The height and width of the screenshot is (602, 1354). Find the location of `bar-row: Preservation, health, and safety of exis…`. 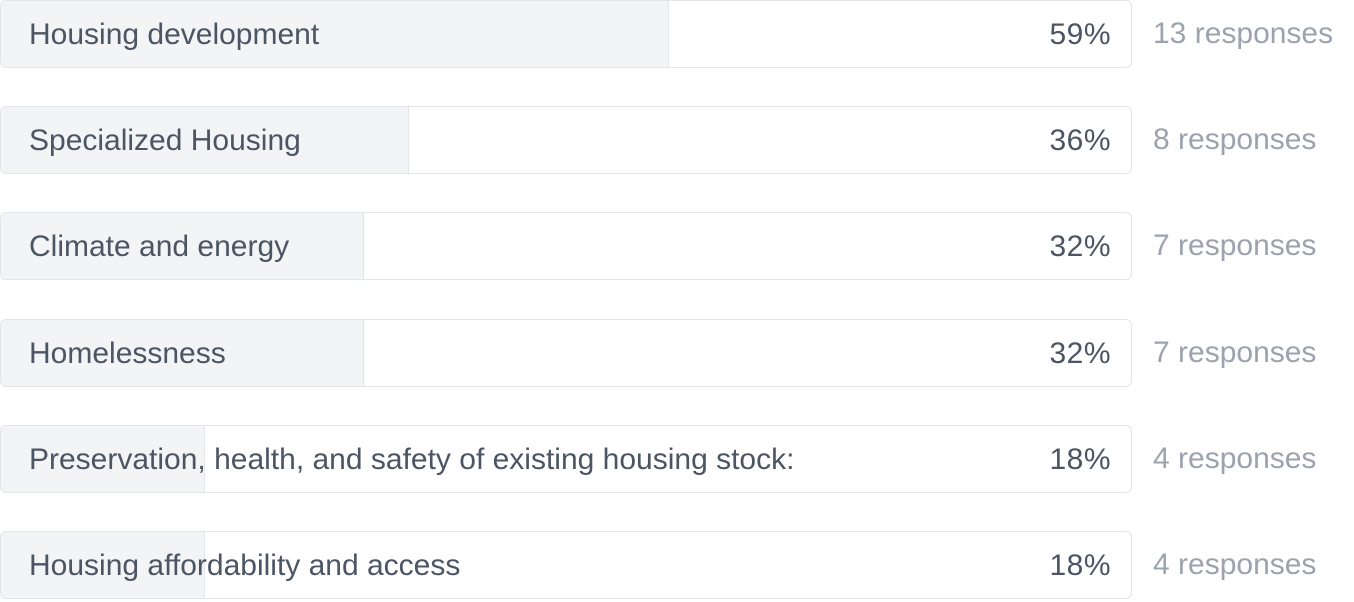

bar-row: Preservation, health, and safety of exis… is located at coordinates (677, 460).